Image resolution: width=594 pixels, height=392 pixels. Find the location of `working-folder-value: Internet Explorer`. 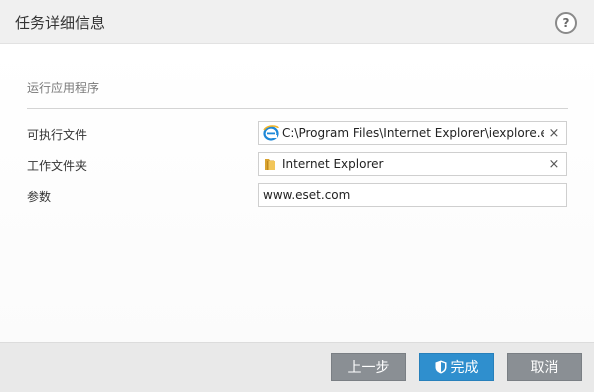

working-folder-value: Internet Explorer is located at coordinates (333, 164).